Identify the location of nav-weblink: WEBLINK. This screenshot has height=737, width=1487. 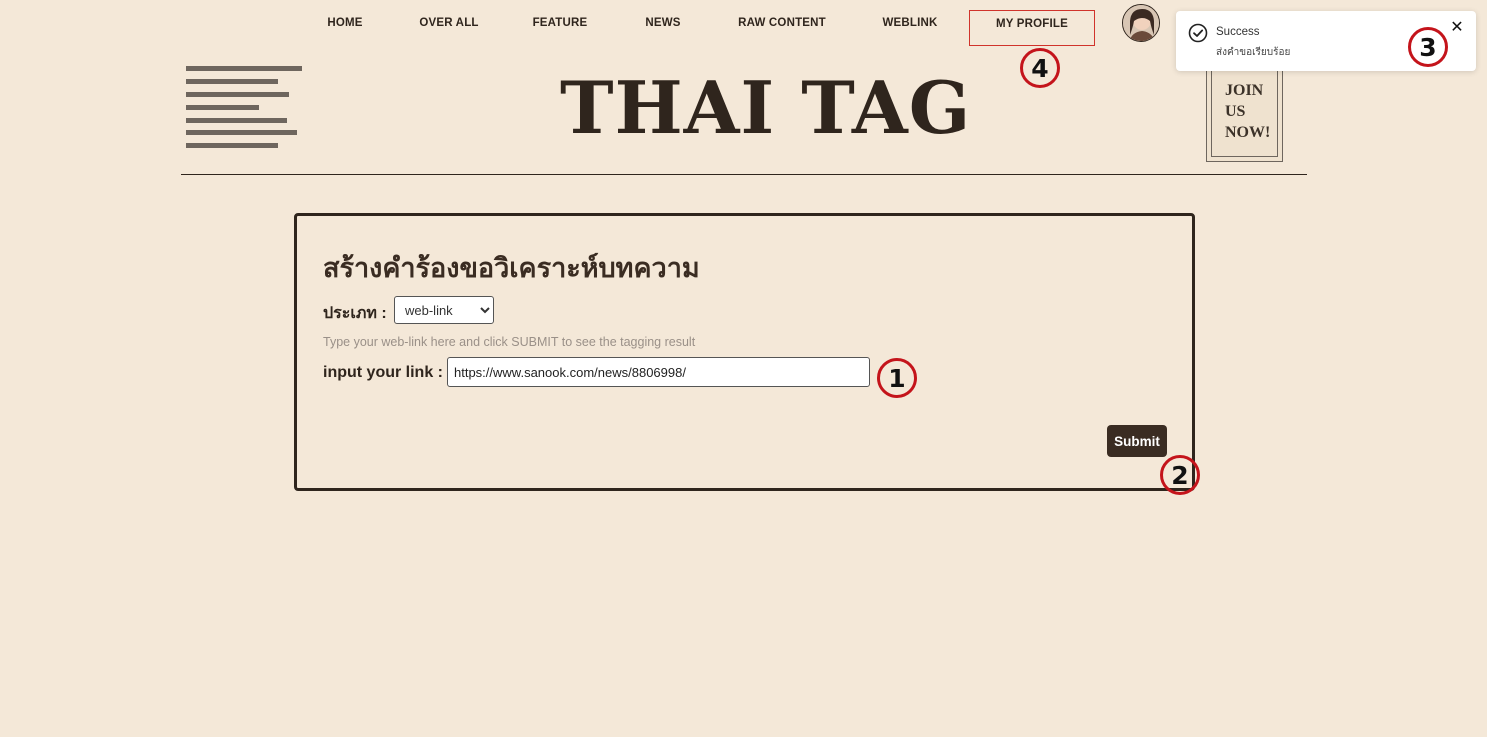
(910, 28).